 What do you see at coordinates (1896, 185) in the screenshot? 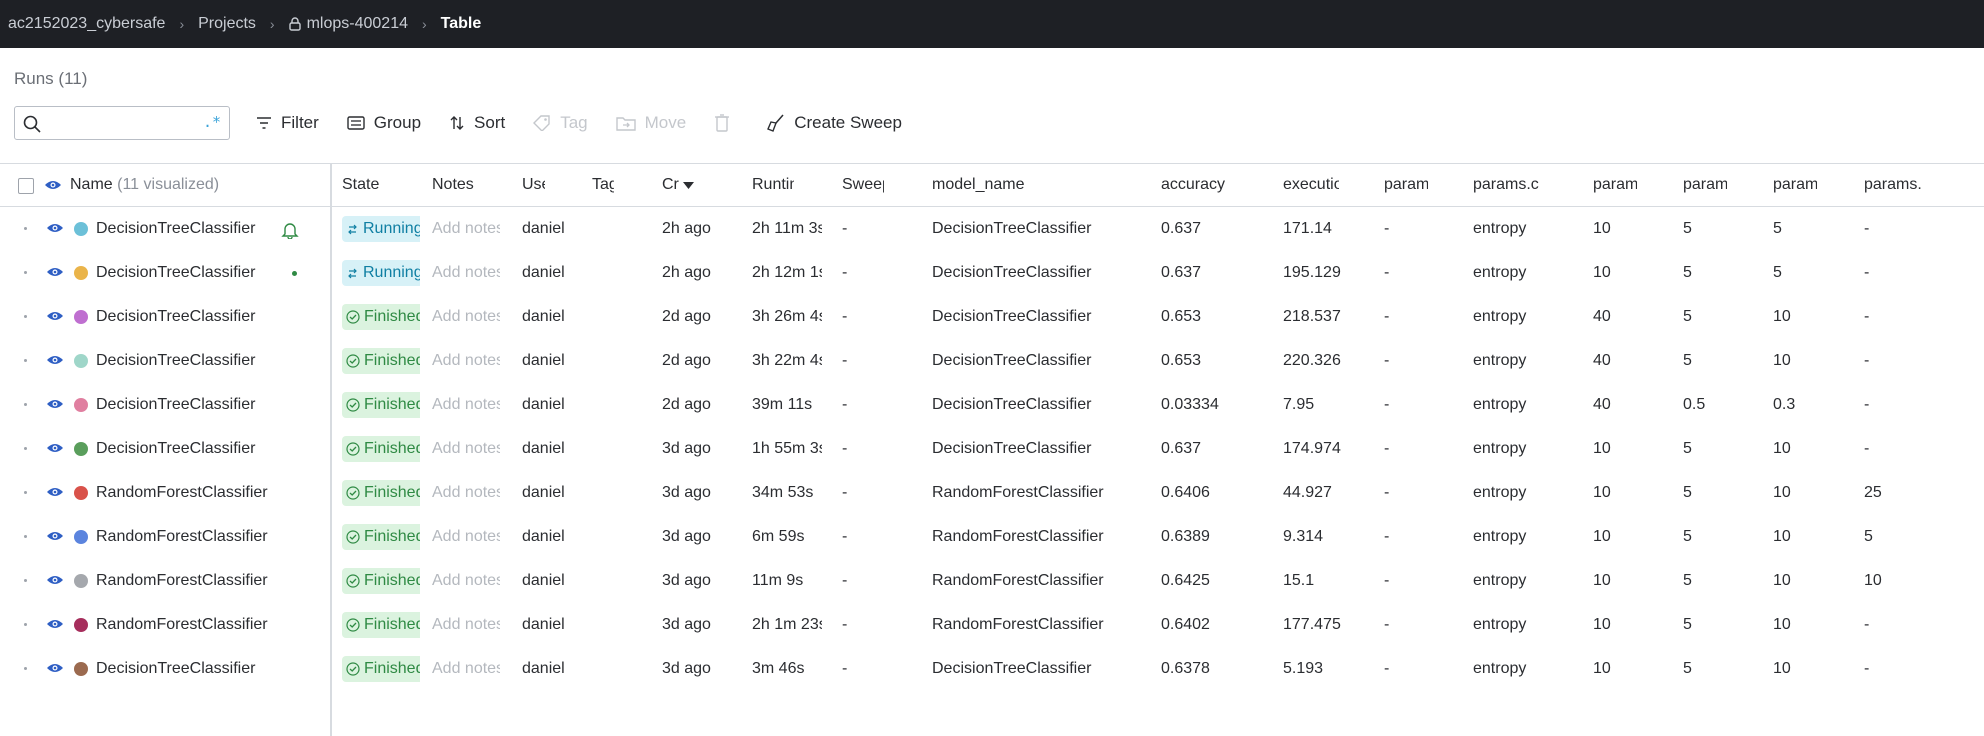
I see `header-param-6: params.` at bounding box center [1896, 185].